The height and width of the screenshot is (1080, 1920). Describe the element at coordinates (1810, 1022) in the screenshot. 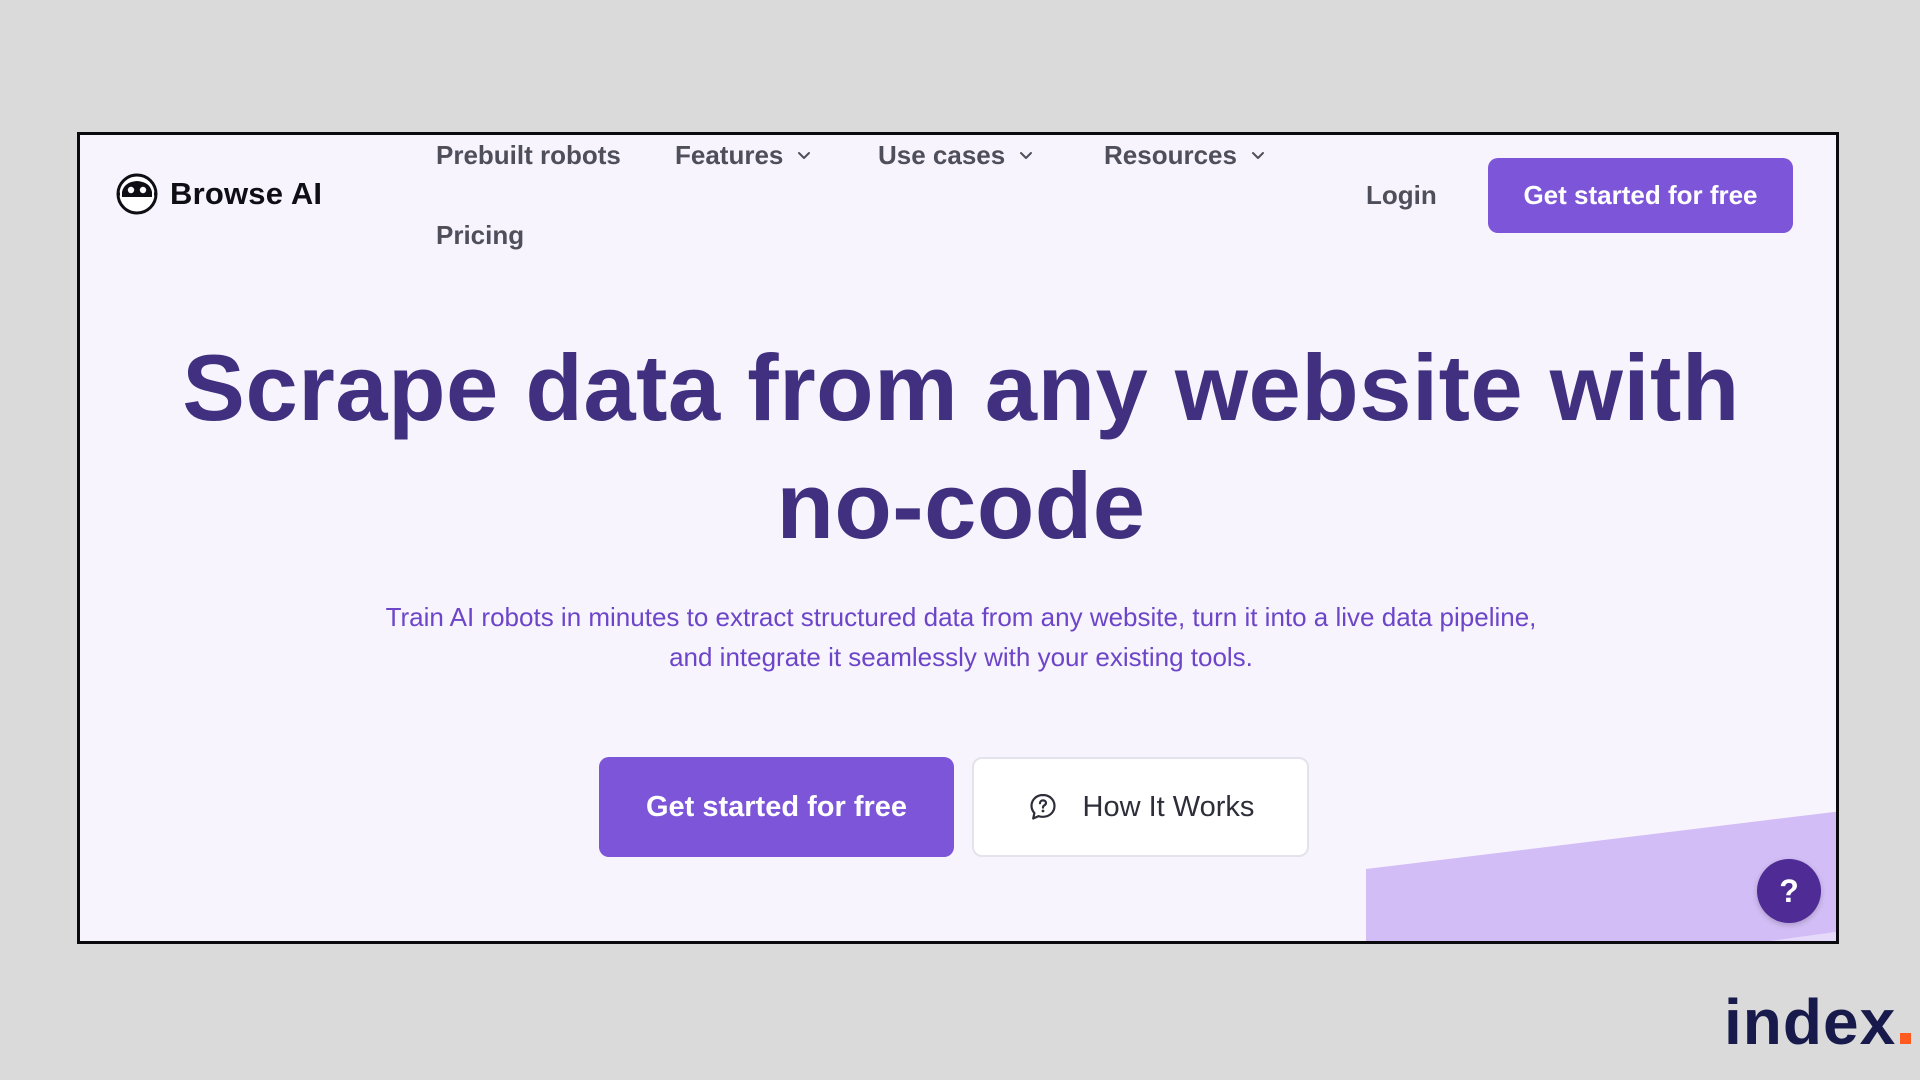

I see `watermark-text: index` at that location.